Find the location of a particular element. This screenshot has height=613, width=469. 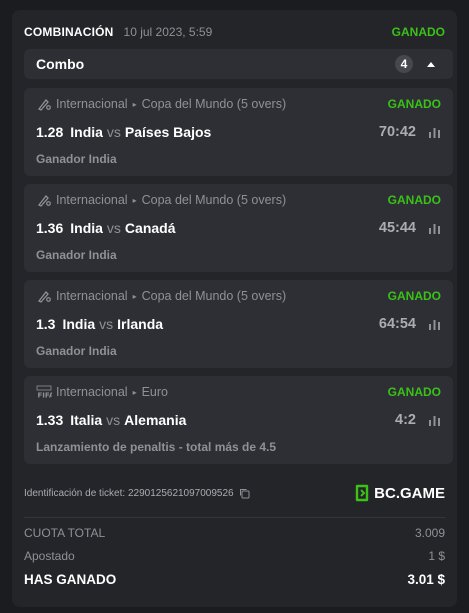

away-team: Países Bajos is located at coordinates (168, 132).